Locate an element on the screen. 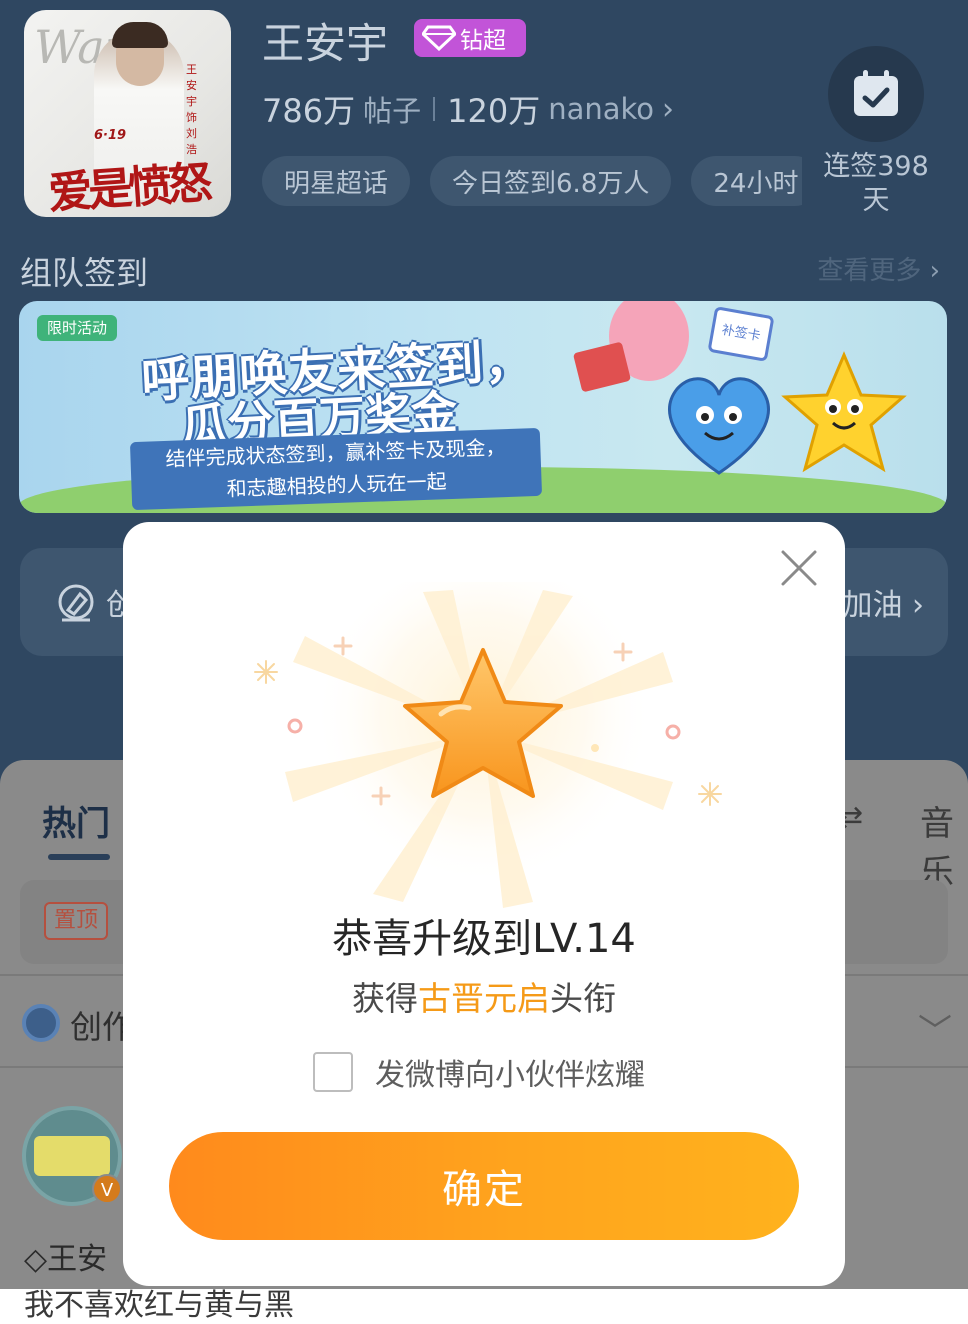  reward-title: 古晋元启 is located at coordinates (484, 998).